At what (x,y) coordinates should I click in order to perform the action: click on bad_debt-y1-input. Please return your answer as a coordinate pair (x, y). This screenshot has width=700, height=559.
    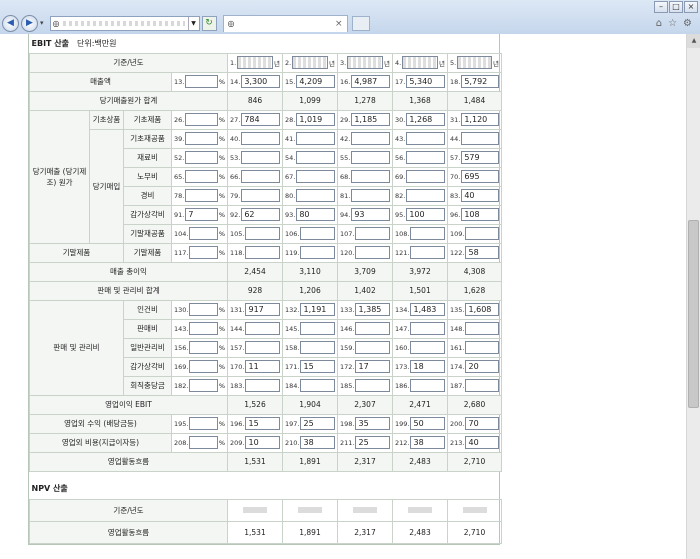
    Looking at the image, I should click on (262, 385).